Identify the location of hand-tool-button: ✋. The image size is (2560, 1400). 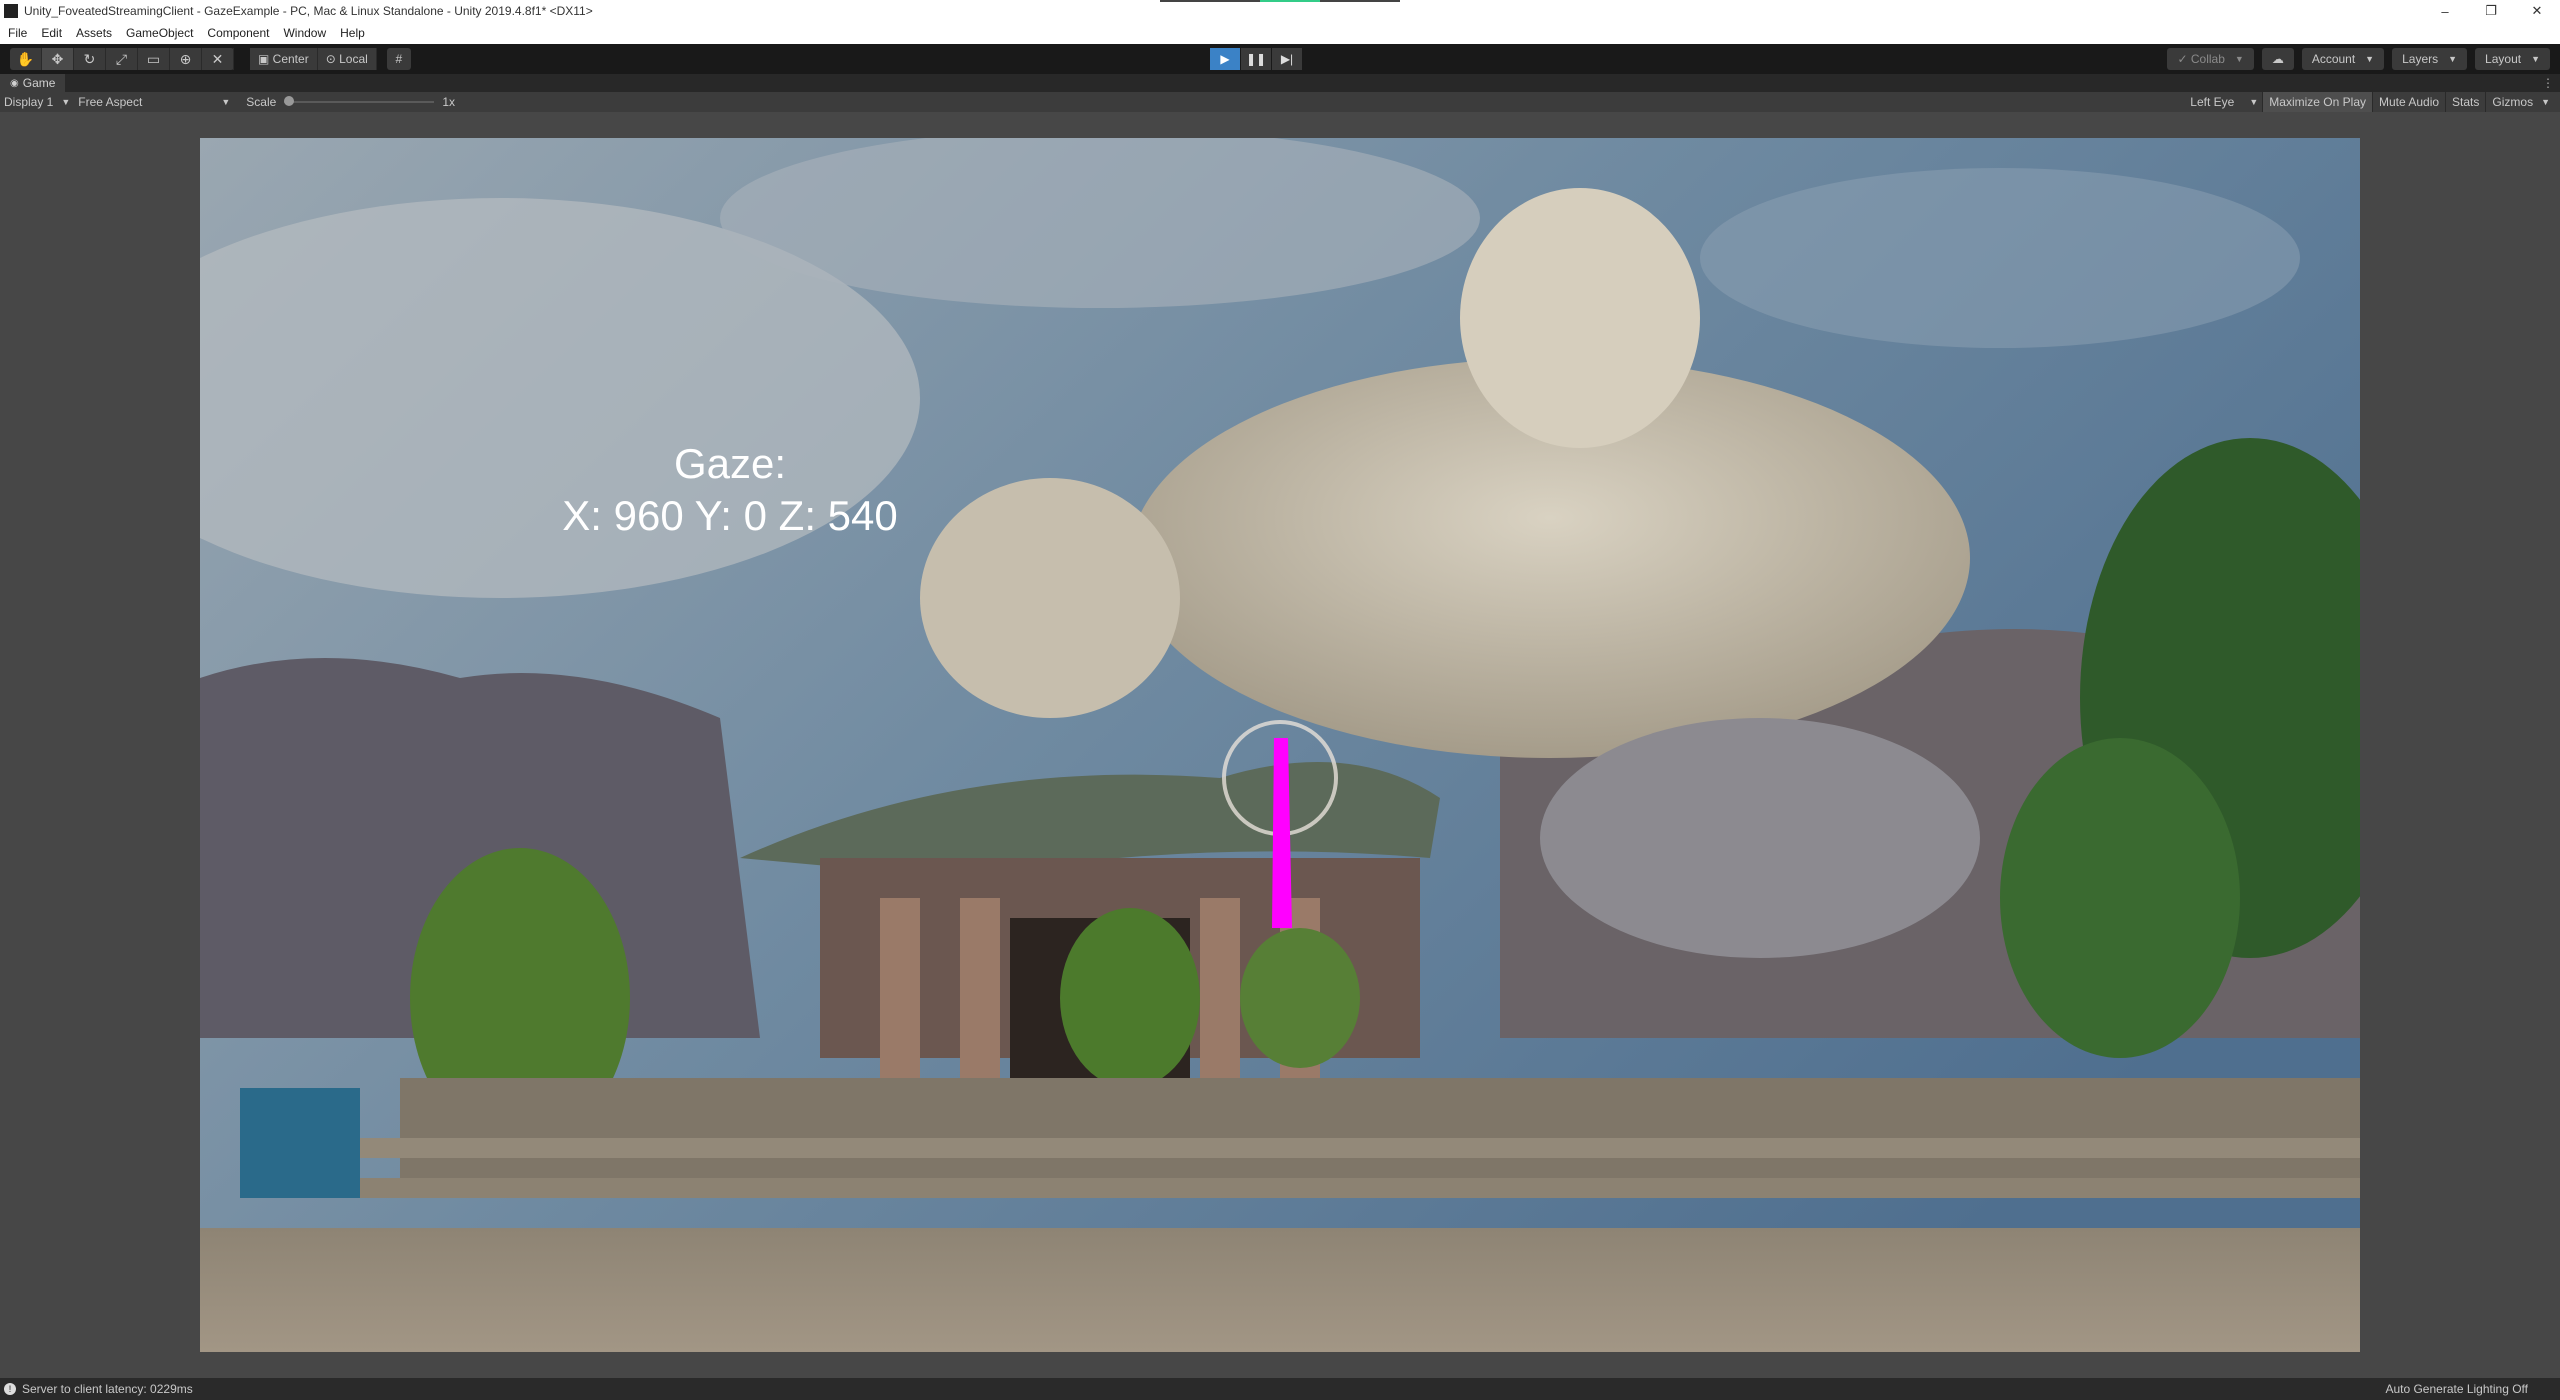
(26, 59).